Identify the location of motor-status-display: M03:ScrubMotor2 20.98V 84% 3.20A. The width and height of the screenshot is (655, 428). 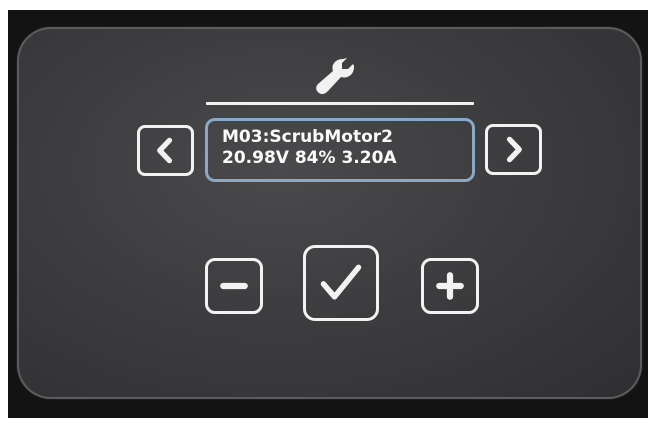
(340, 150).